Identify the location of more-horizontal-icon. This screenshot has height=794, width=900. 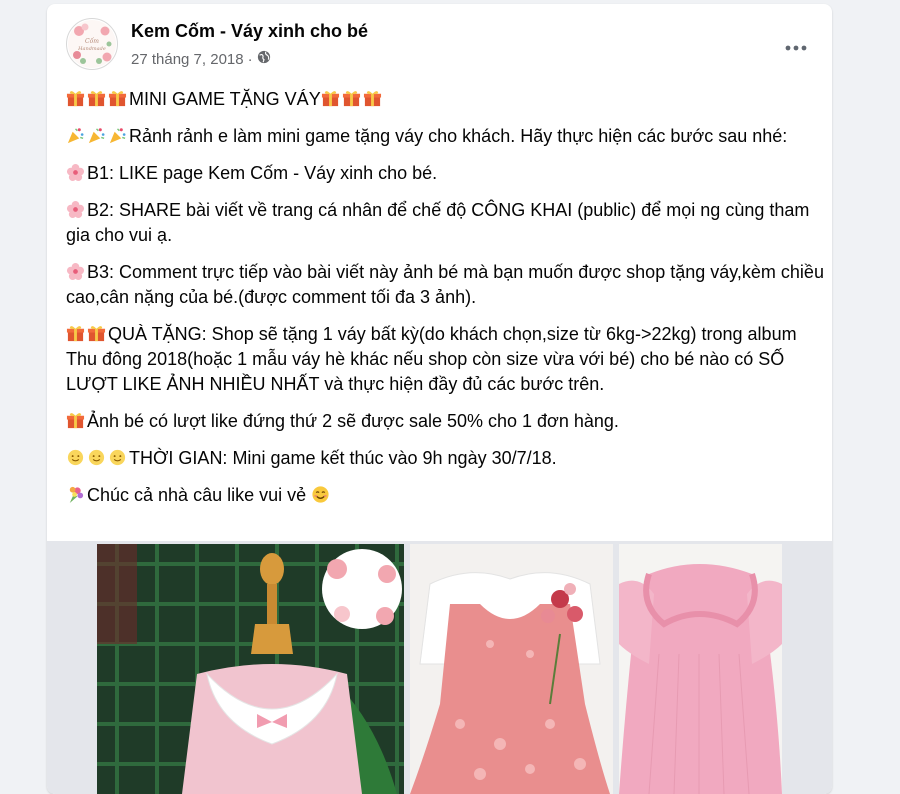
(796, 48).